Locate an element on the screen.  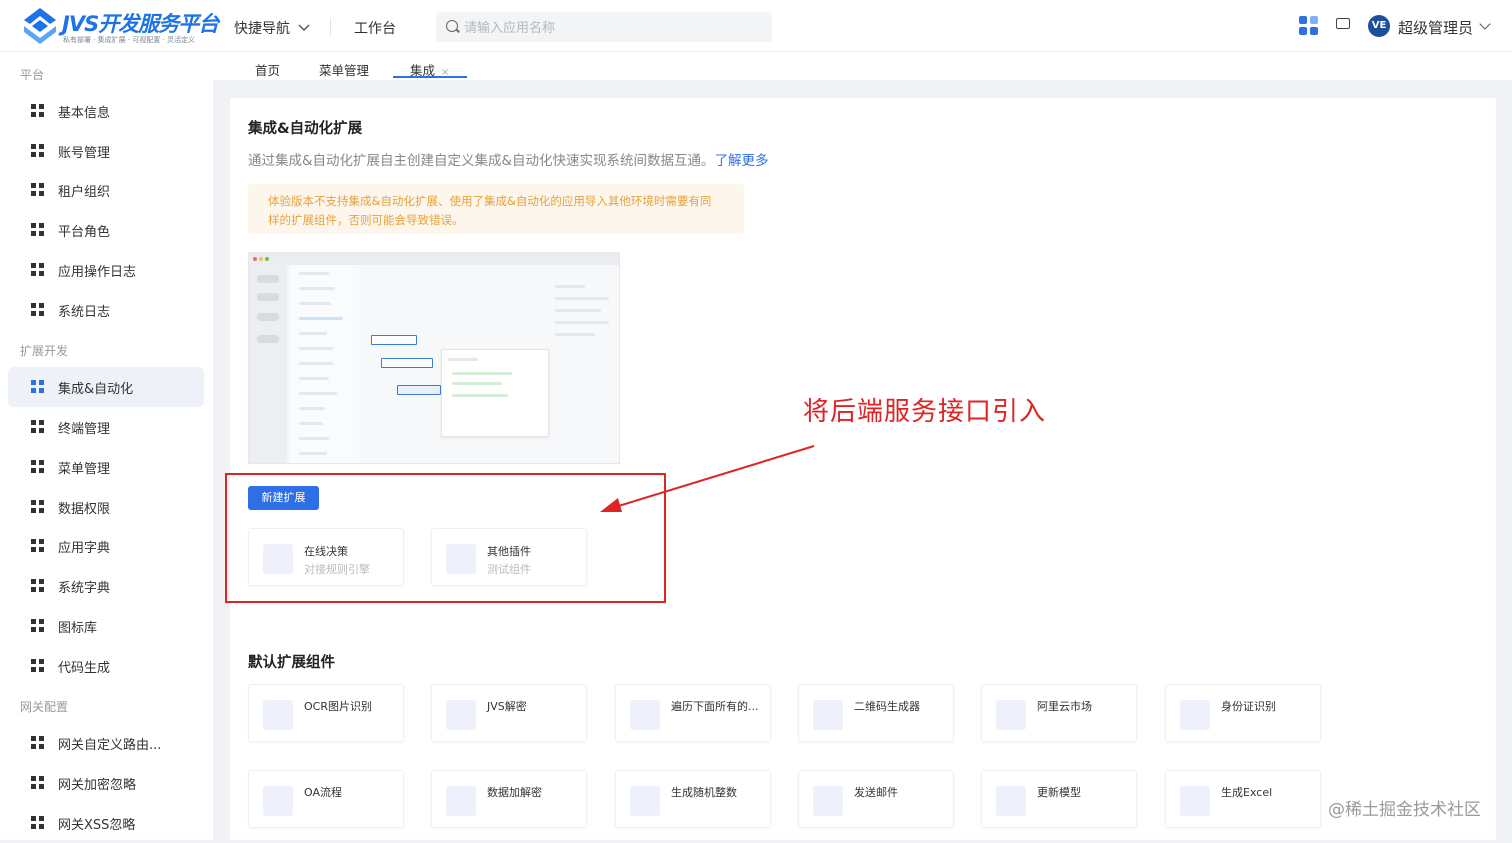
preview-sidebar is located at coordinates (268, 364).